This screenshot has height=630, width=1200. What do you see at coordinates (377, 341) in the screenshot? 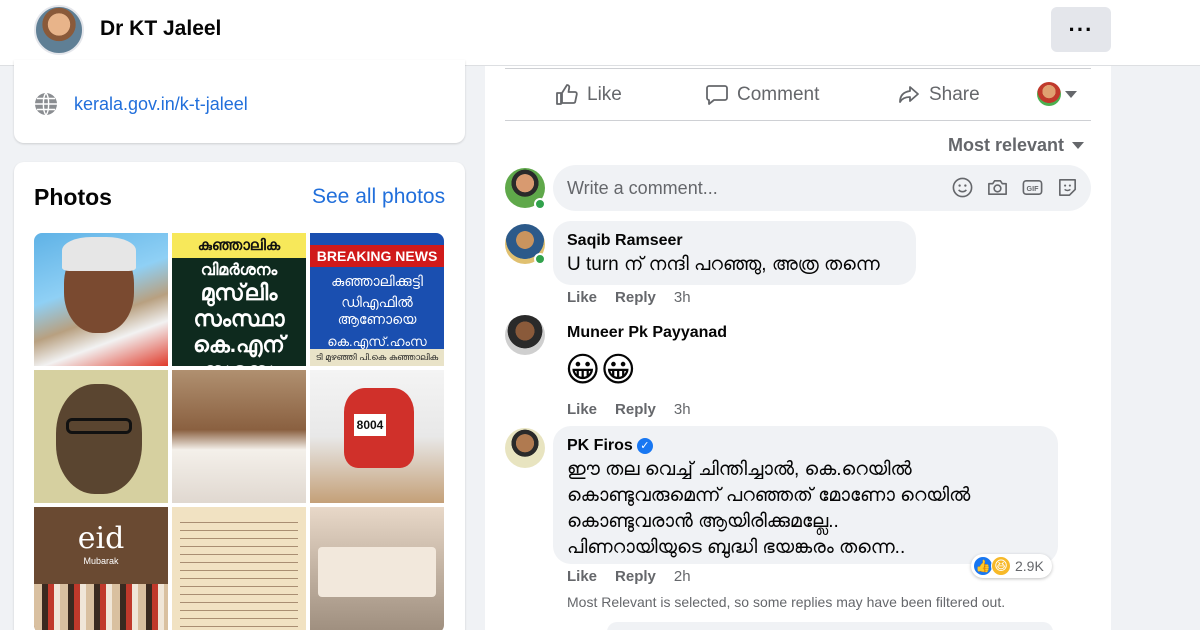
I see `photo-text: കെ.എസ്.ഹംസ` at bounding box center [377, 341].